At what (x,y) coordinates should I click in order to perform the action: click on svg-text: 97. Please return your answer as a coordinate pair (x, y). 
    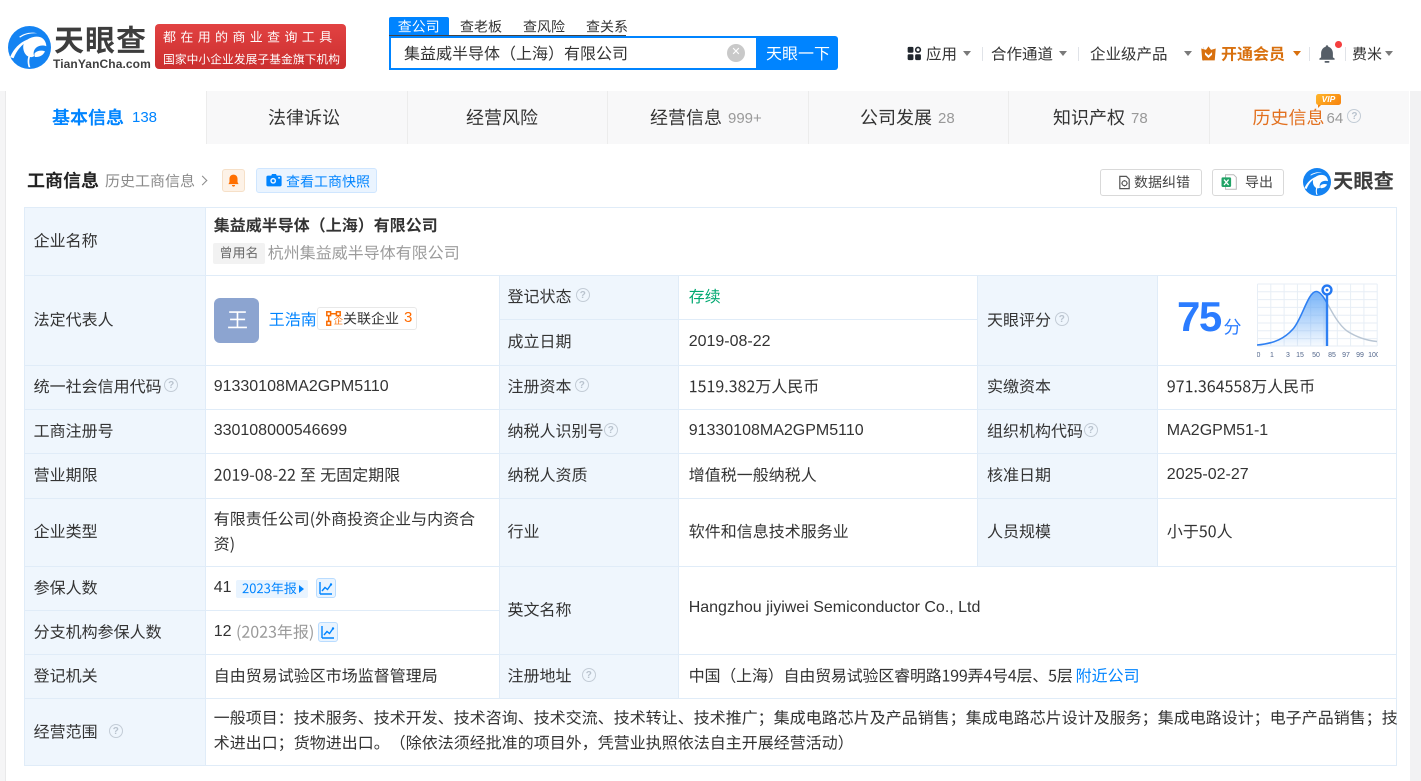
    Looking at the image, I should click on (1346, 355).